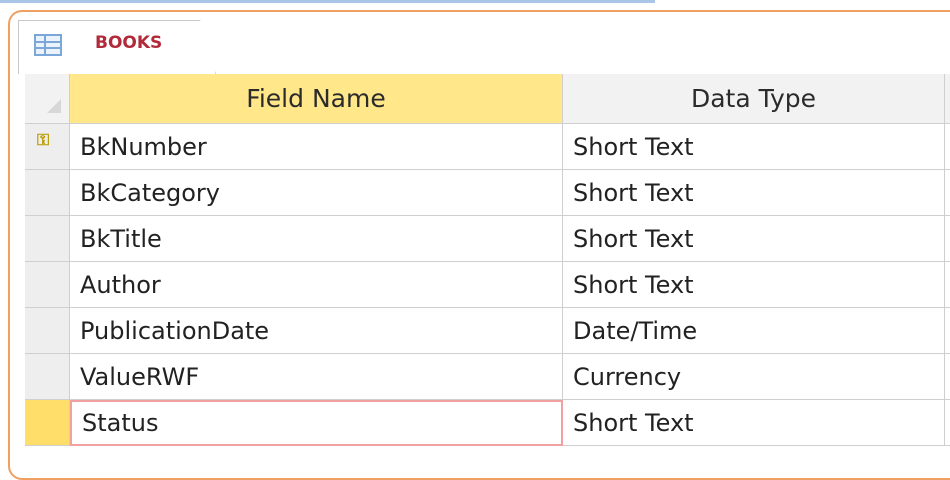 The height and width of the screenshot is (480, 950). Describe the element at coordinates (129, 43) in the screenshot. I see `tab-books-label: BOOKS` at that location.